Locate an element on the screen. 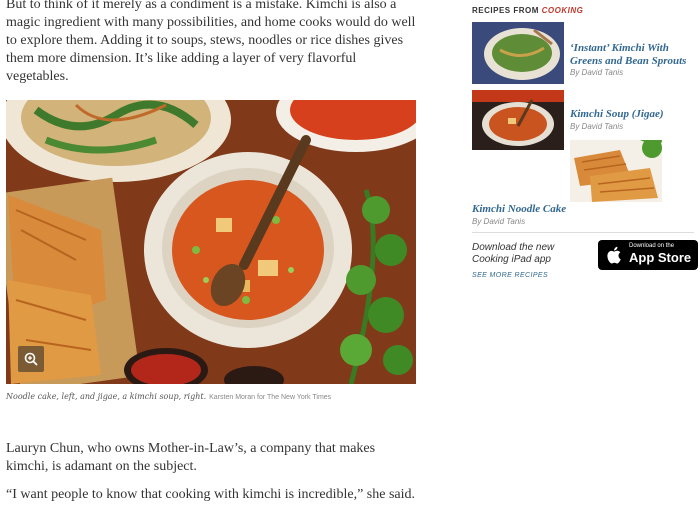 The height and width of the screenshot is (506, 700). instant-kimchi-image is located at coordinates (518, 53).